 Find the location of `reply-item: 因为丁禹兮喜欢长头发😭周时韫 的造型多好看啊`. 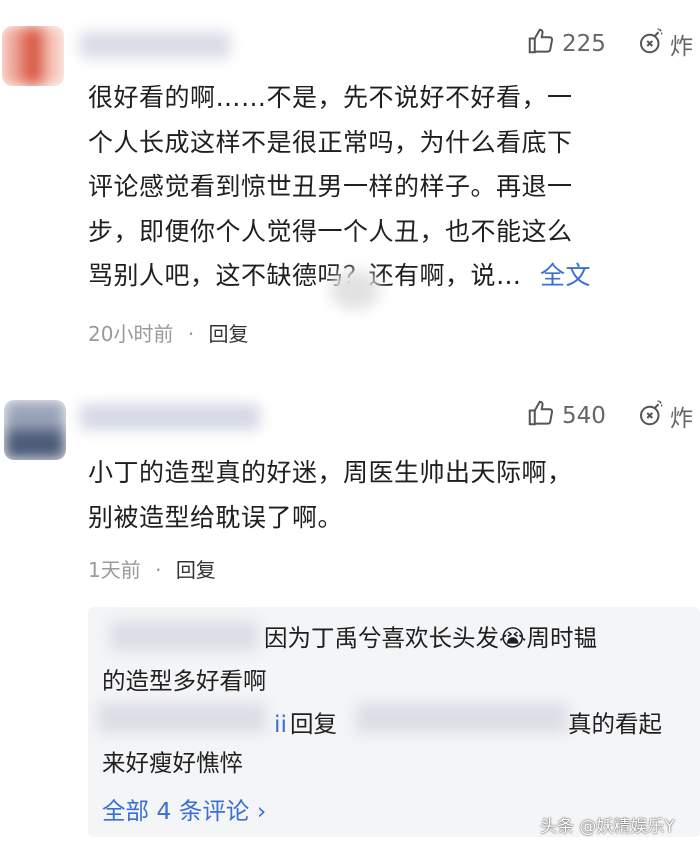

reply-item: 因为丁禹兮喜欢长头发😭周时韫 的造型多好看啊 is located at coordinates (349, 659).